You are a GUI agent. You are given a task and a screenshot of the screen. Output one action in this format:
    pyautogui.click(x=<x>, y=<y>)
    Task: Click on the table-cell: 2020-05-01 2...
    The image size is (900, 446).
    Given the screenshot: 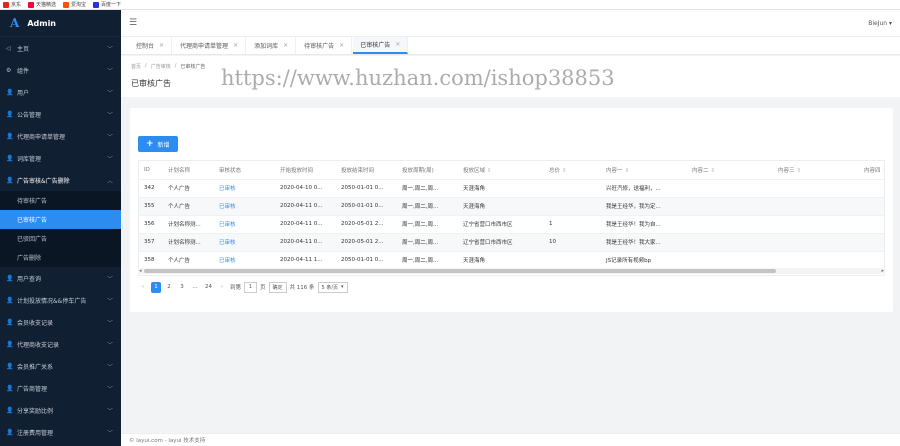 What is the action you would take?
    pyautogui.click(x=366, y=242)
    